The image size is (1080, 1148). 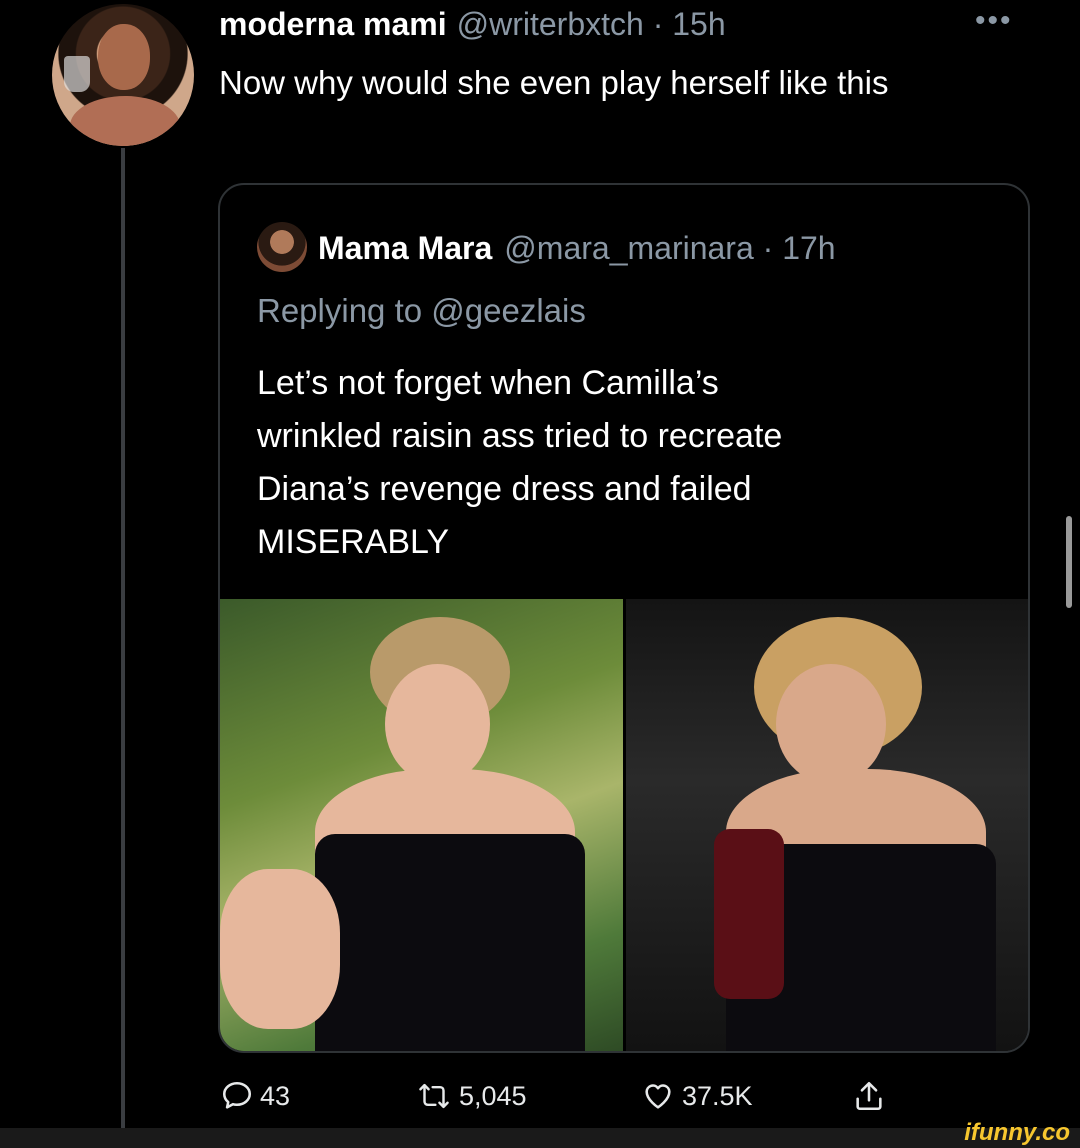 I want to click on photo-camilla, so click(x=827, y=825).